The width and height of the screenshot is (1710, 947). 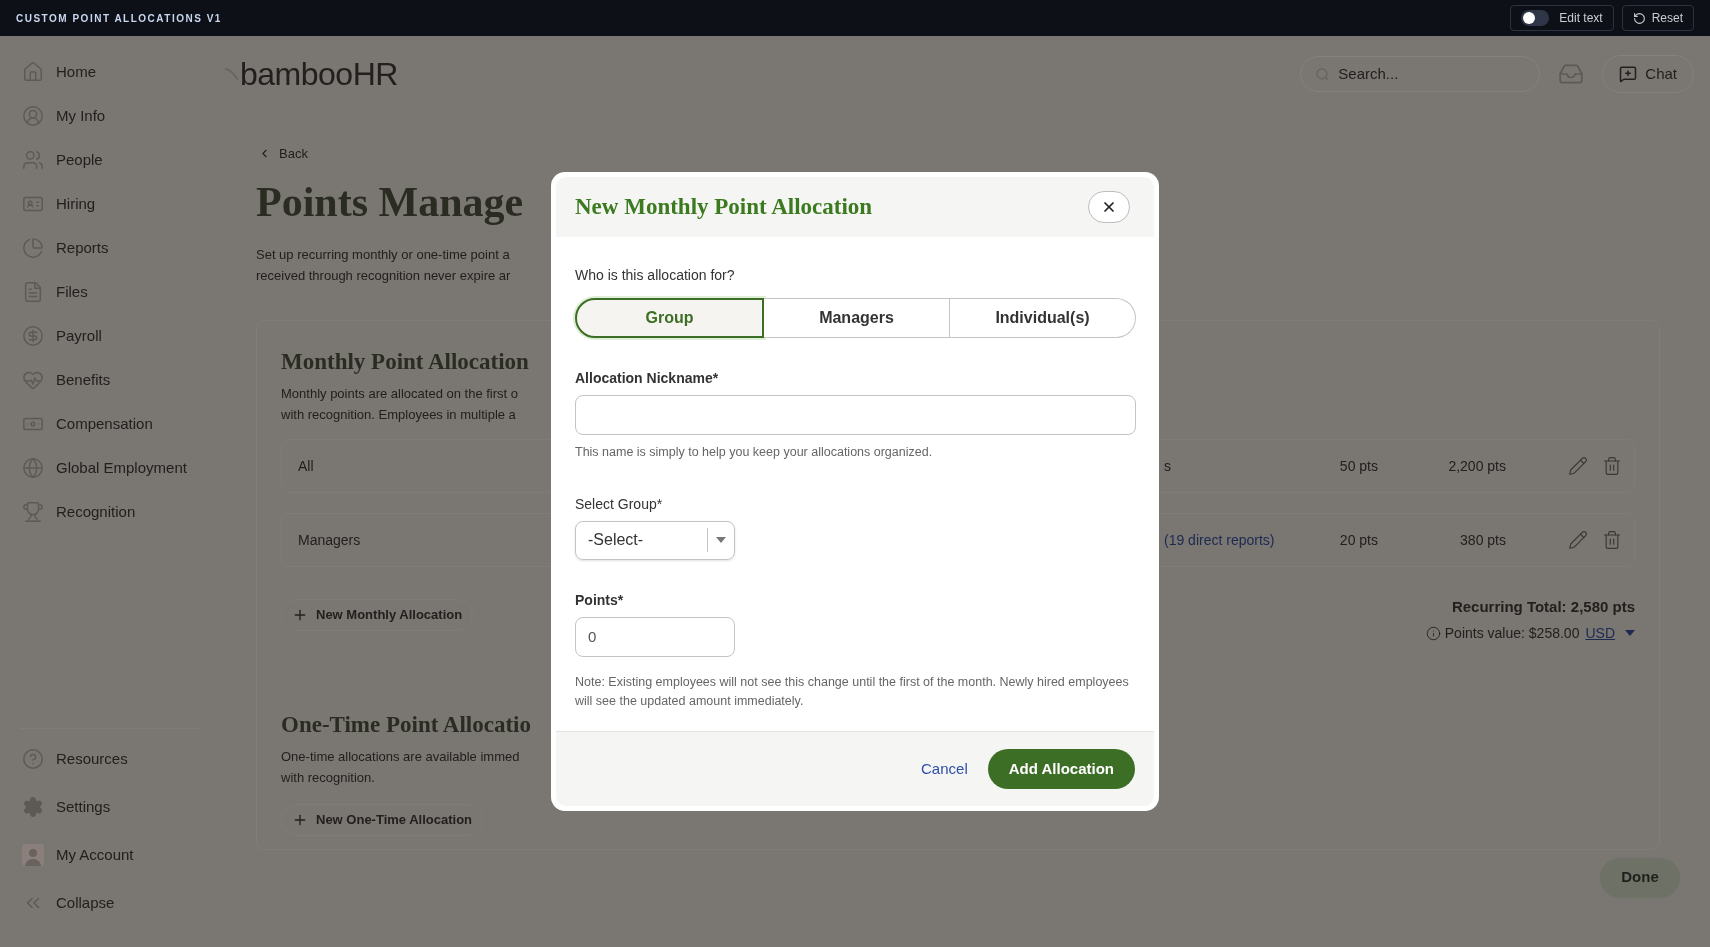 I want to click on nav-item: Compensation, so click(x=111, y=424).